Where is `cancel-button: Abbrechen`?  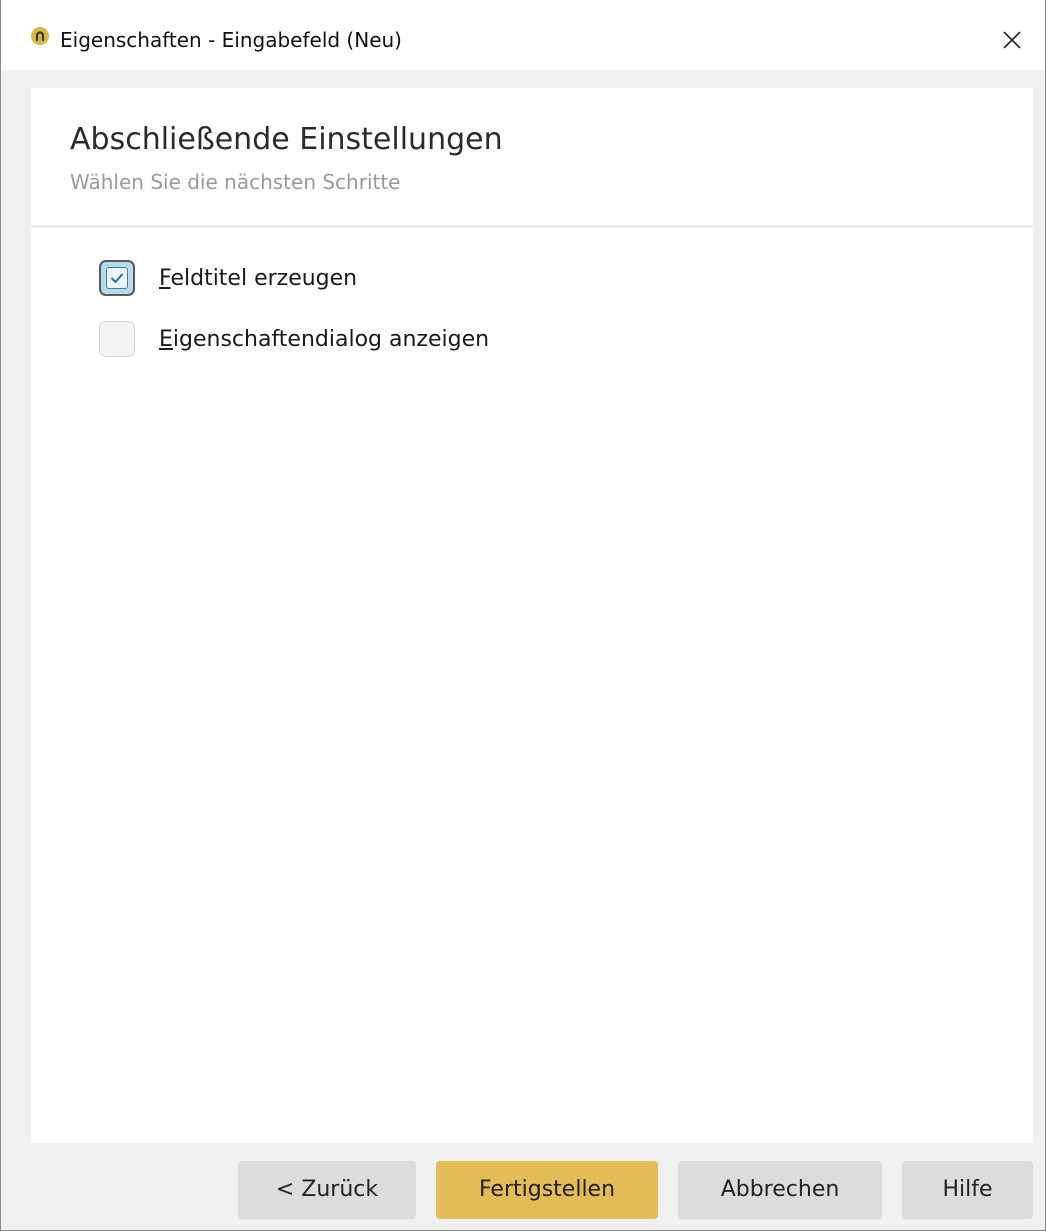 cancel-button: Abbrechen is located at coordinates (780, 1190).